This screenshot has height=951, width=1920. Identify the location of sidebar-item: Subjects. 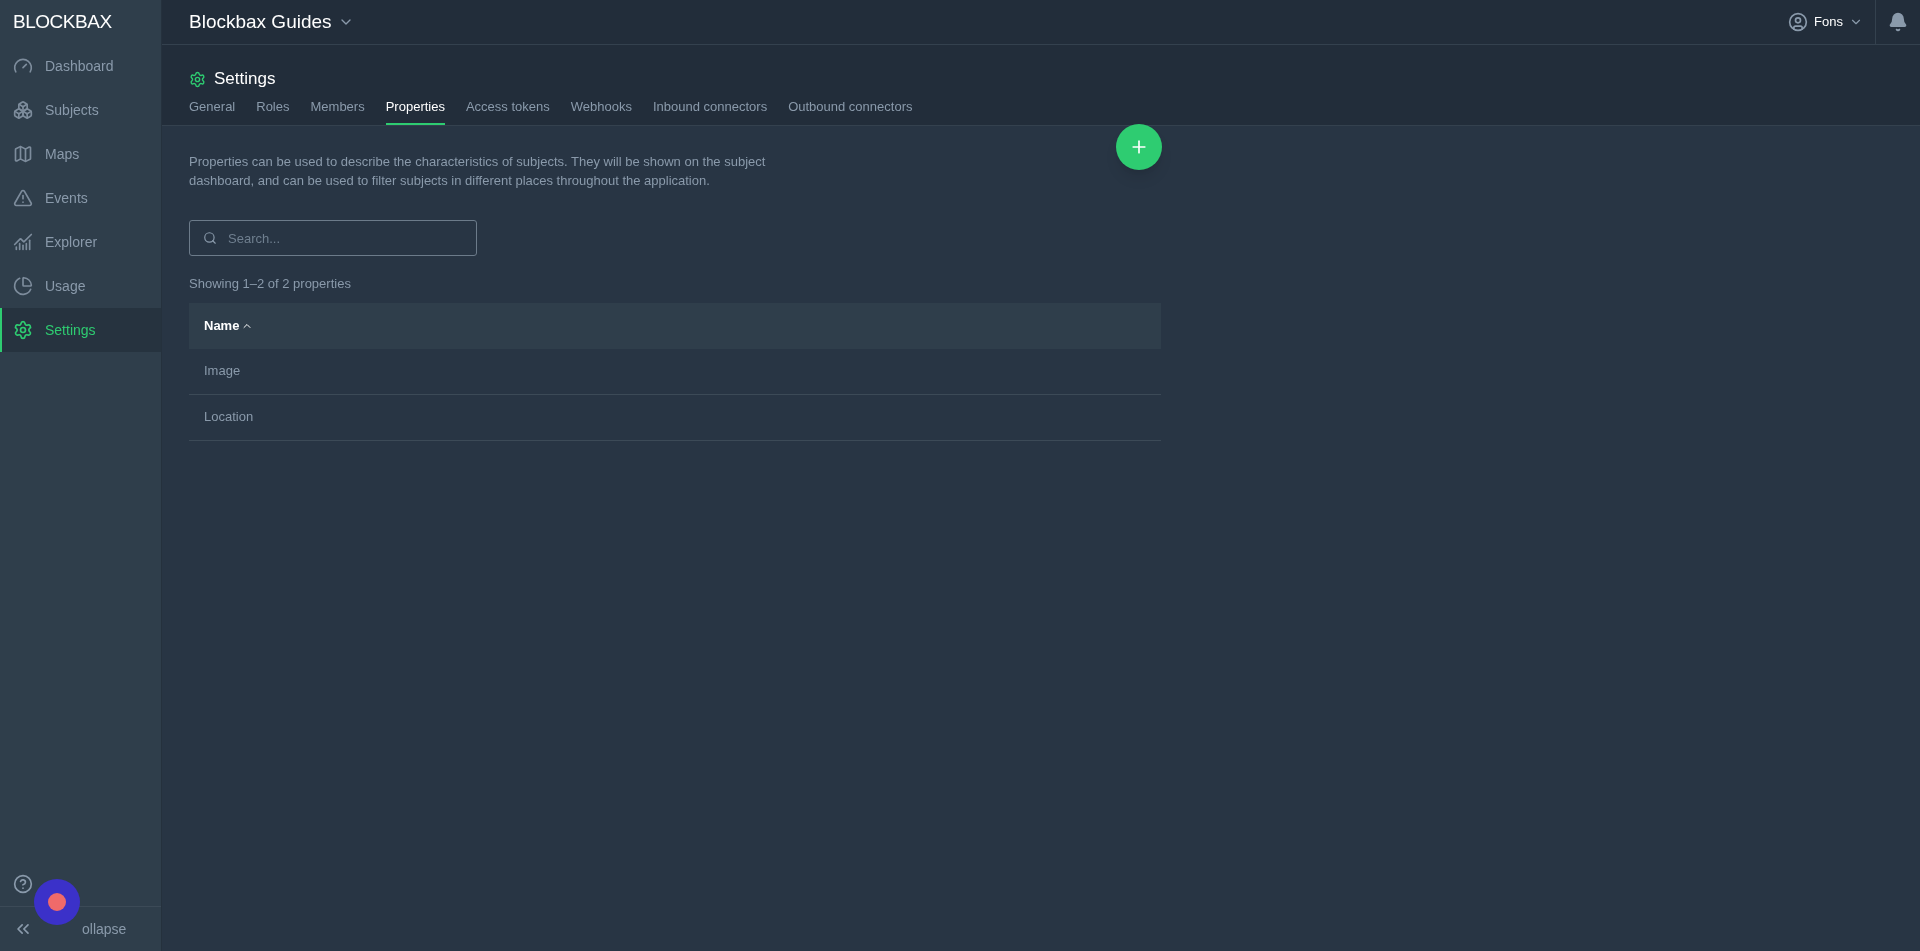
(80, 110).